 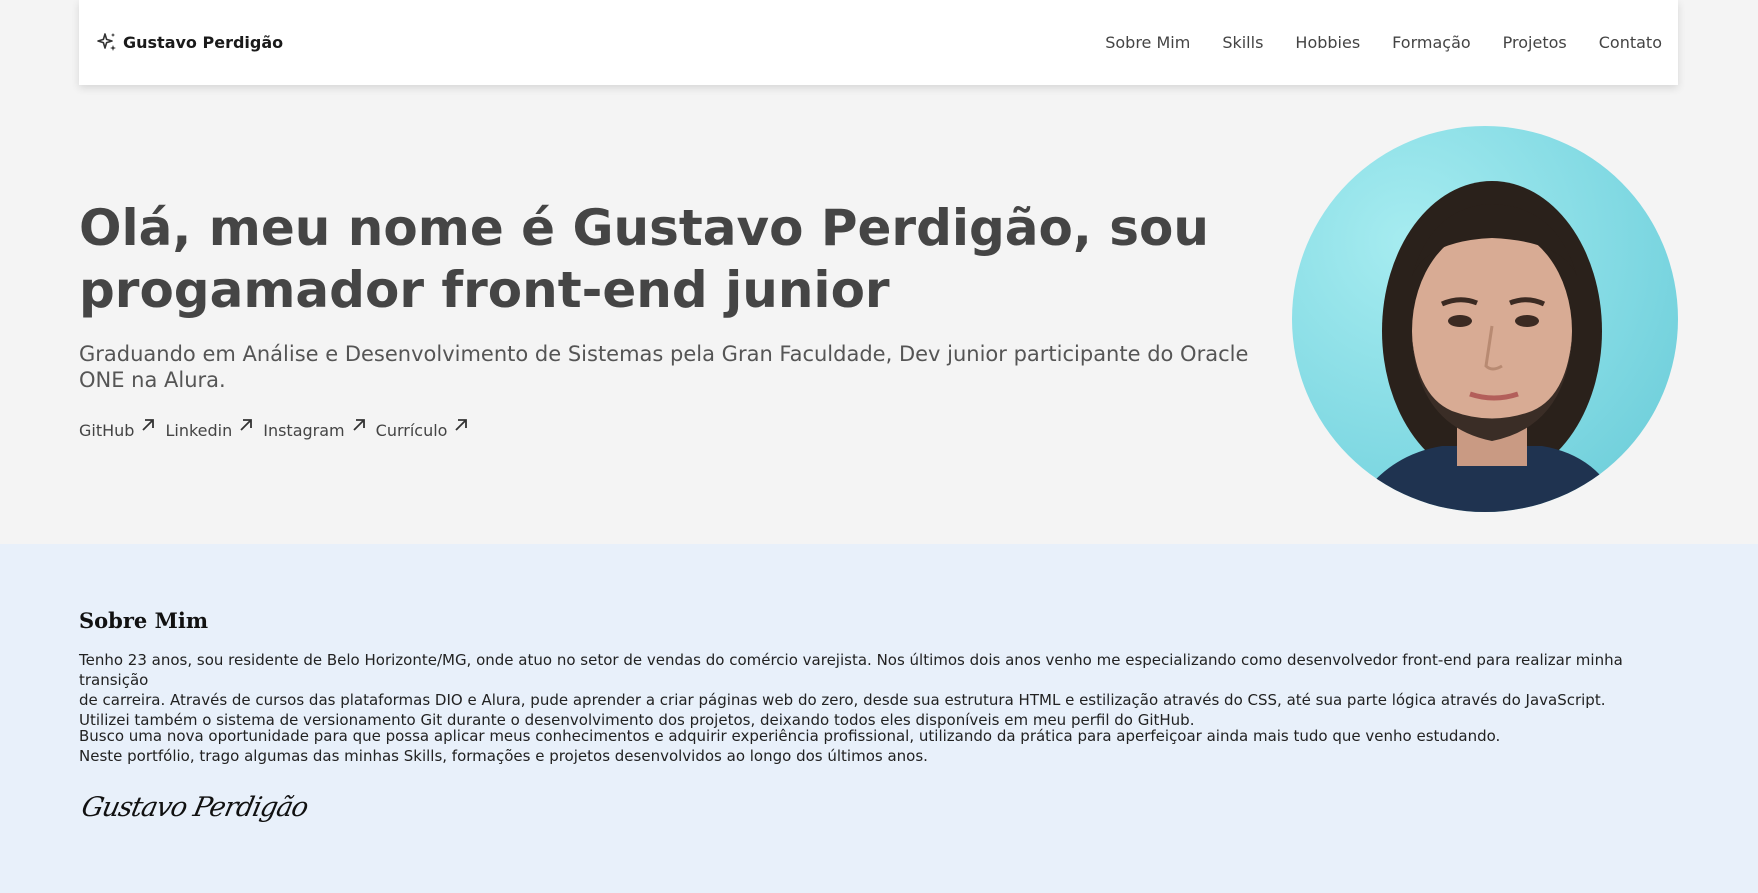 I want to click on github-link-label: GitHub, so click(x=107, y=430).